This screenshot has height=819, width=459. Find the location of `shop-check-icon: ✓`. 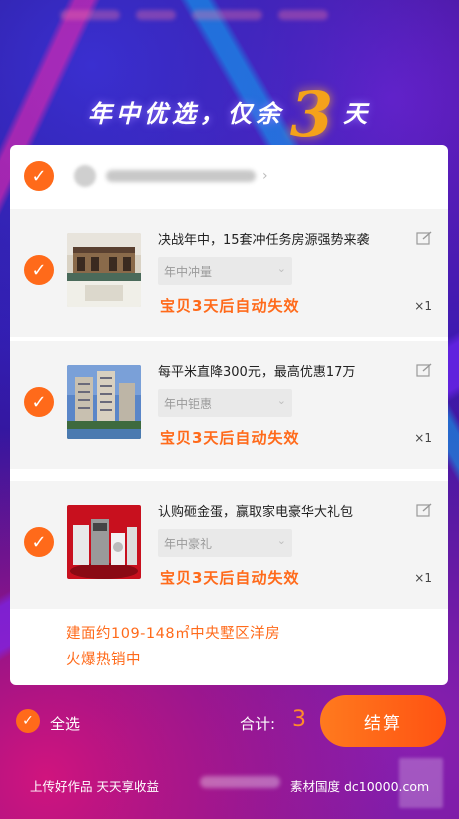

shop-check-icon: ✓ is located at coordinates (39, 176).